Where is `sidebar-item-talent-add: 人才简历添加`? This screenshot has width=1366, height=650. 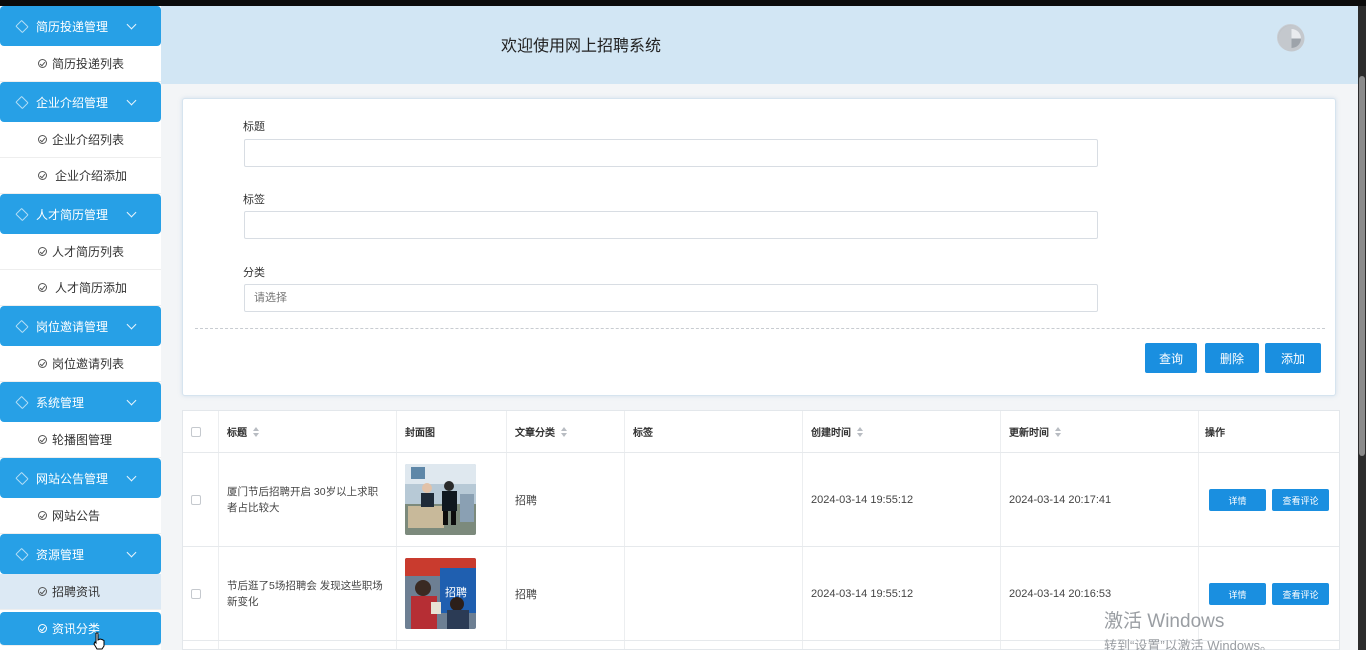
sidebar-item-talent-add: 人才简历添加 is located at coordinates (80, 288).